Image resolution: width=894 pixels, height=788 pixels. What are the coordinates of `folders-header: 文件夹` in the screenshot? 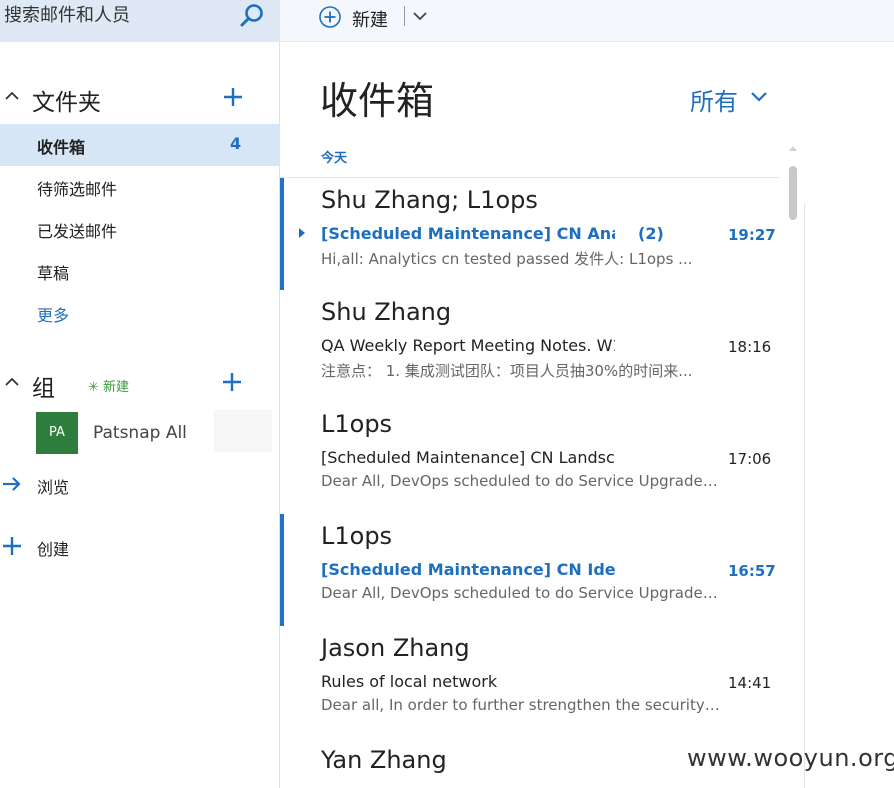 It's located at (140, 98).